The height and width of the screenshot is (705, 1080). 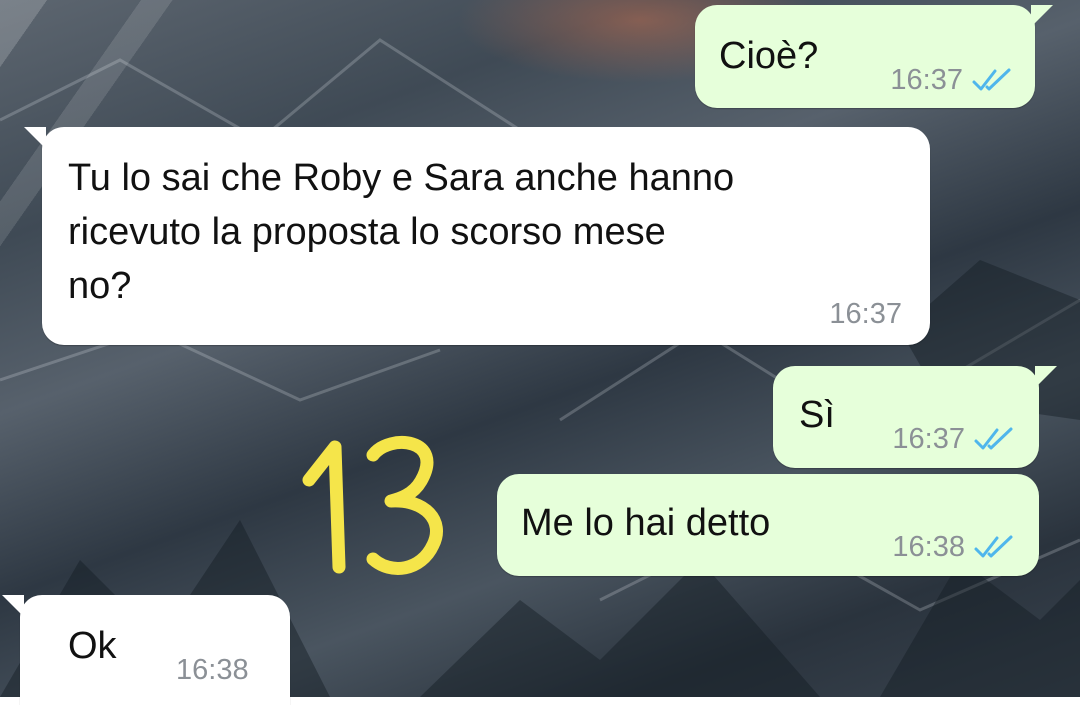 What do you see at coordinates (92, 646) in the screenshot?
I see `message-text: Ok` at bounding box center [92, 646].